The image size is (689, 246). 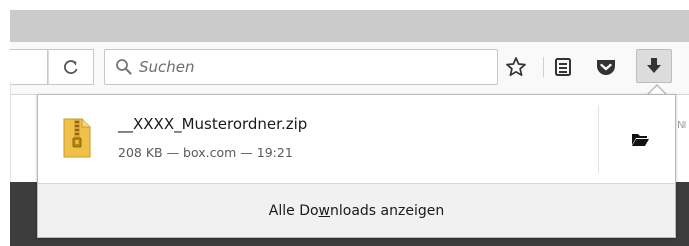 What do you see at coordinates (681, 125) in the screenshot?
I see `page-text-fragment: NI` at bounding box center [681, 125].